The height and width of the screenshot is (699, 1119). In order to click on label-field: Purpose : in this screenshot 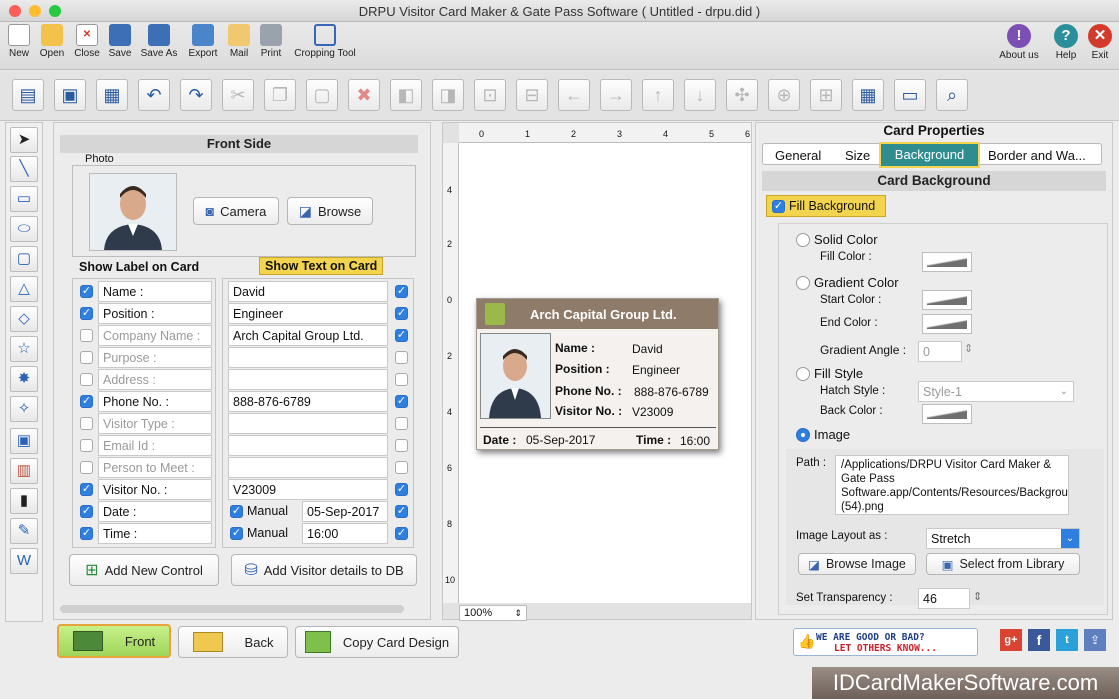, I will do `click(155, 357)`.